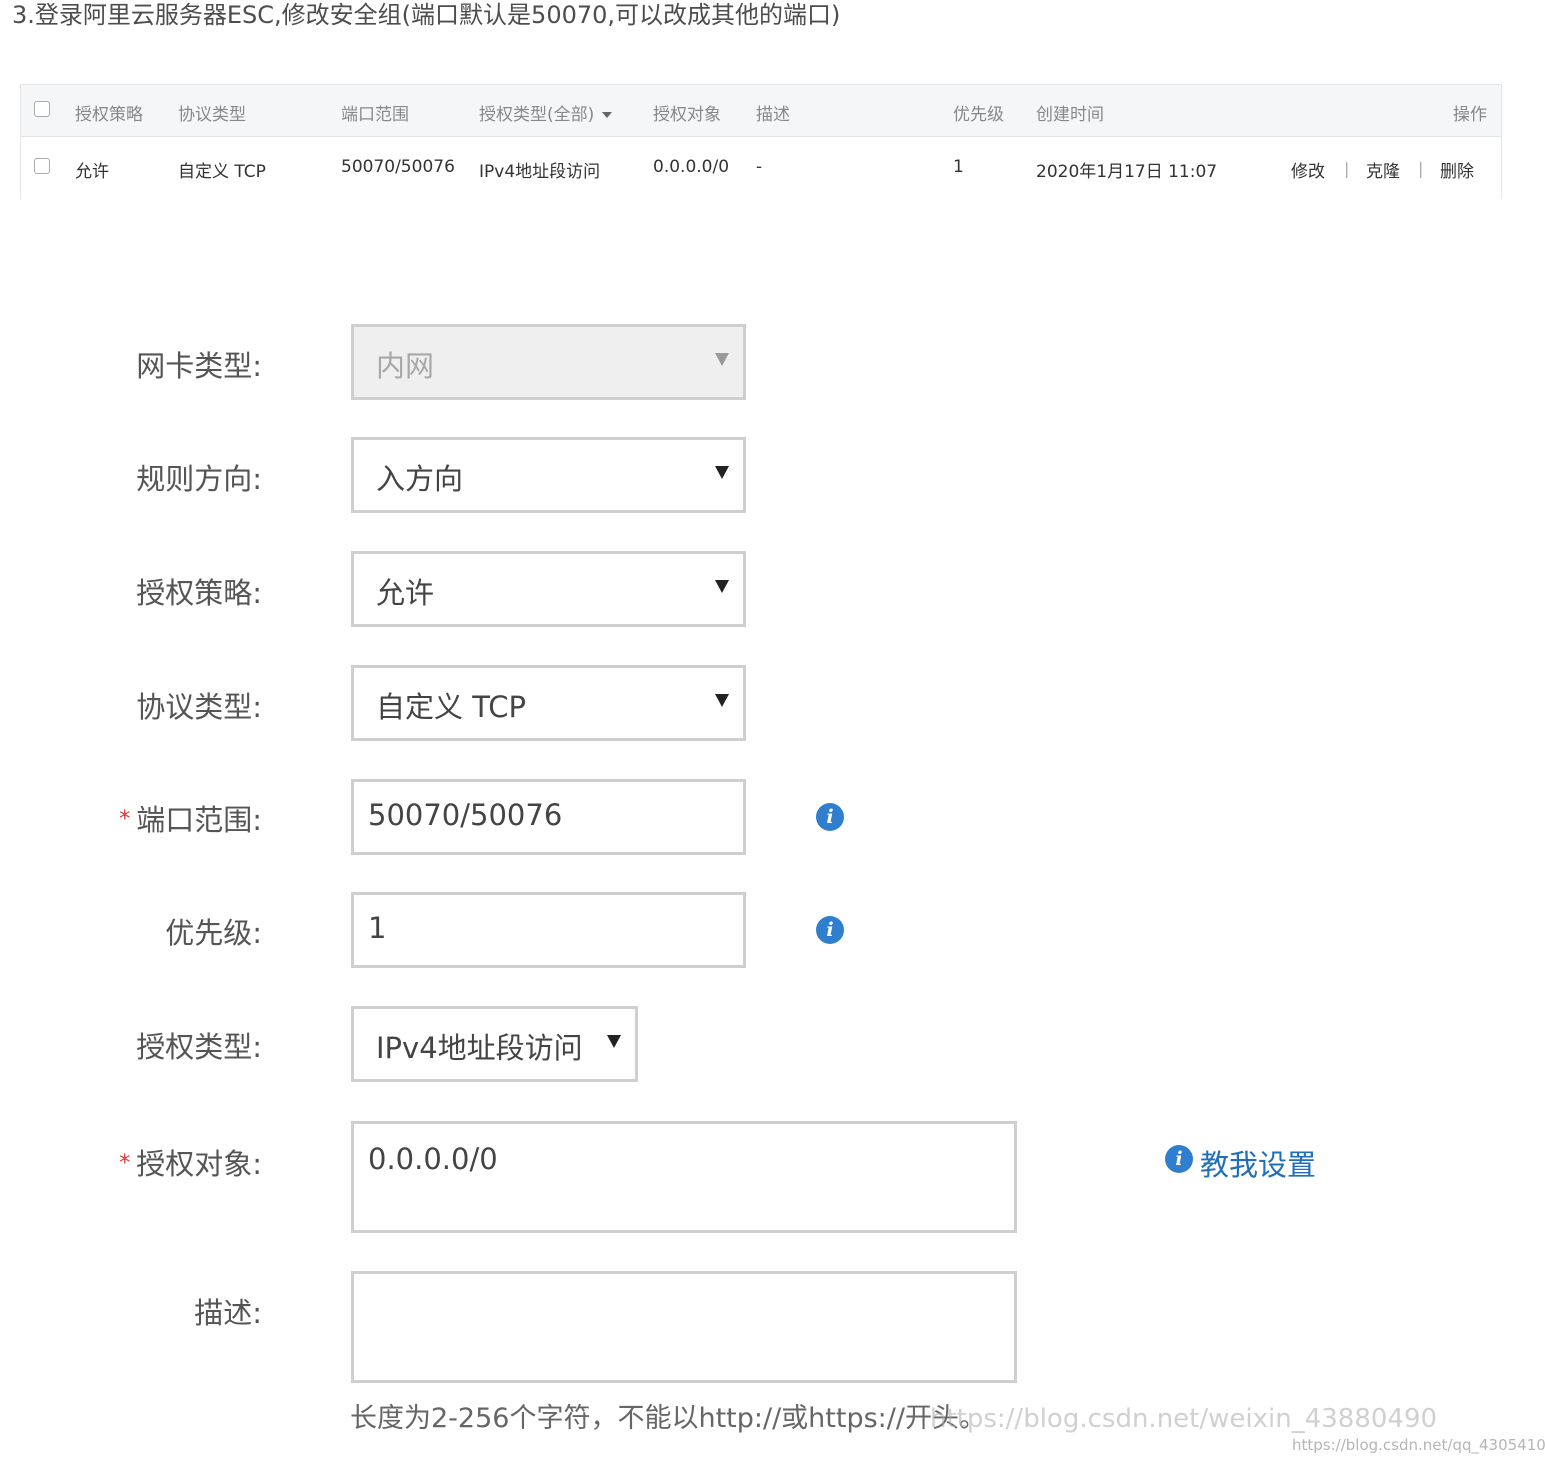  I want to click on clone-link: 克隆, so click(1383, 169).